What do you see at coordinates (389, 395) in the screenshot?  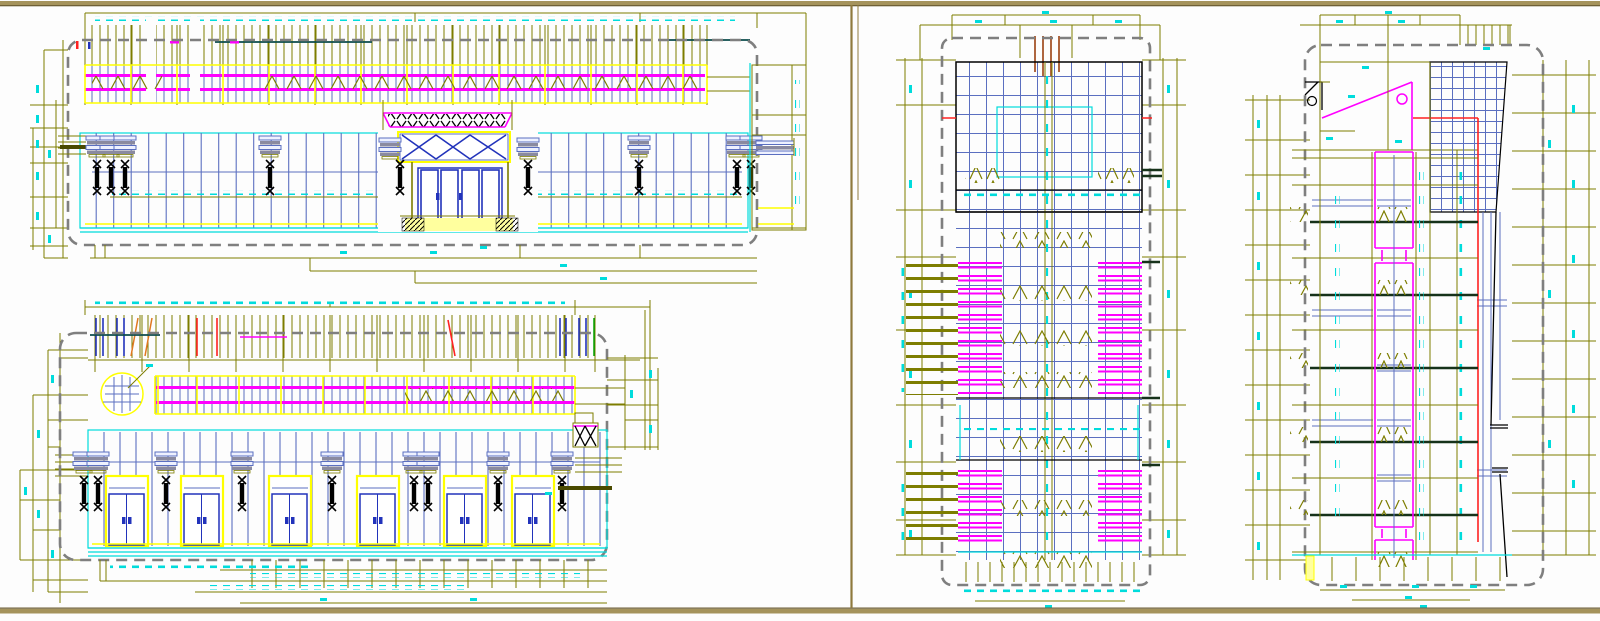 I see `frieze-band-rear` at bounding box center [389, 395].